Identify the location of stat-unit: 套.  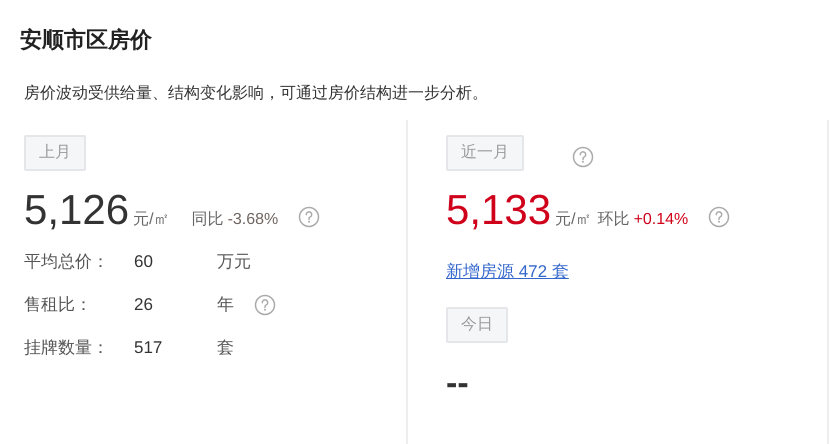
(225, 348).